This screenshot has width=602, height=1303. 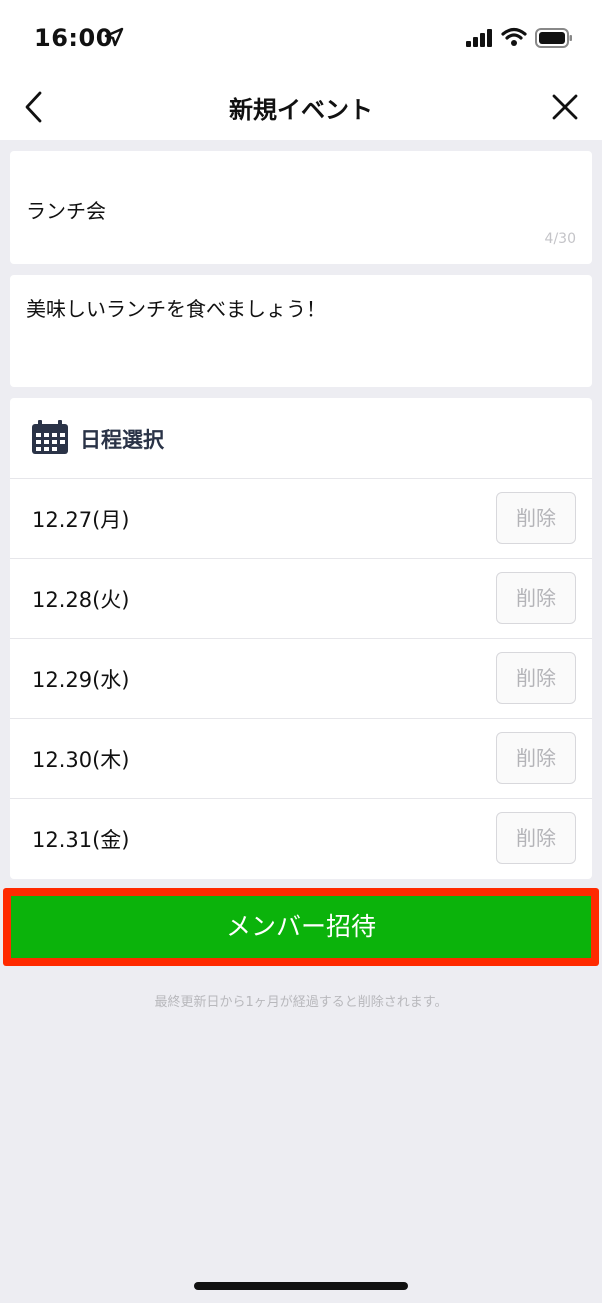 What do you see at coordinates (73, 38) in the screenshot?
I see `status-time: 16:00` at bounding box center [73, 38].